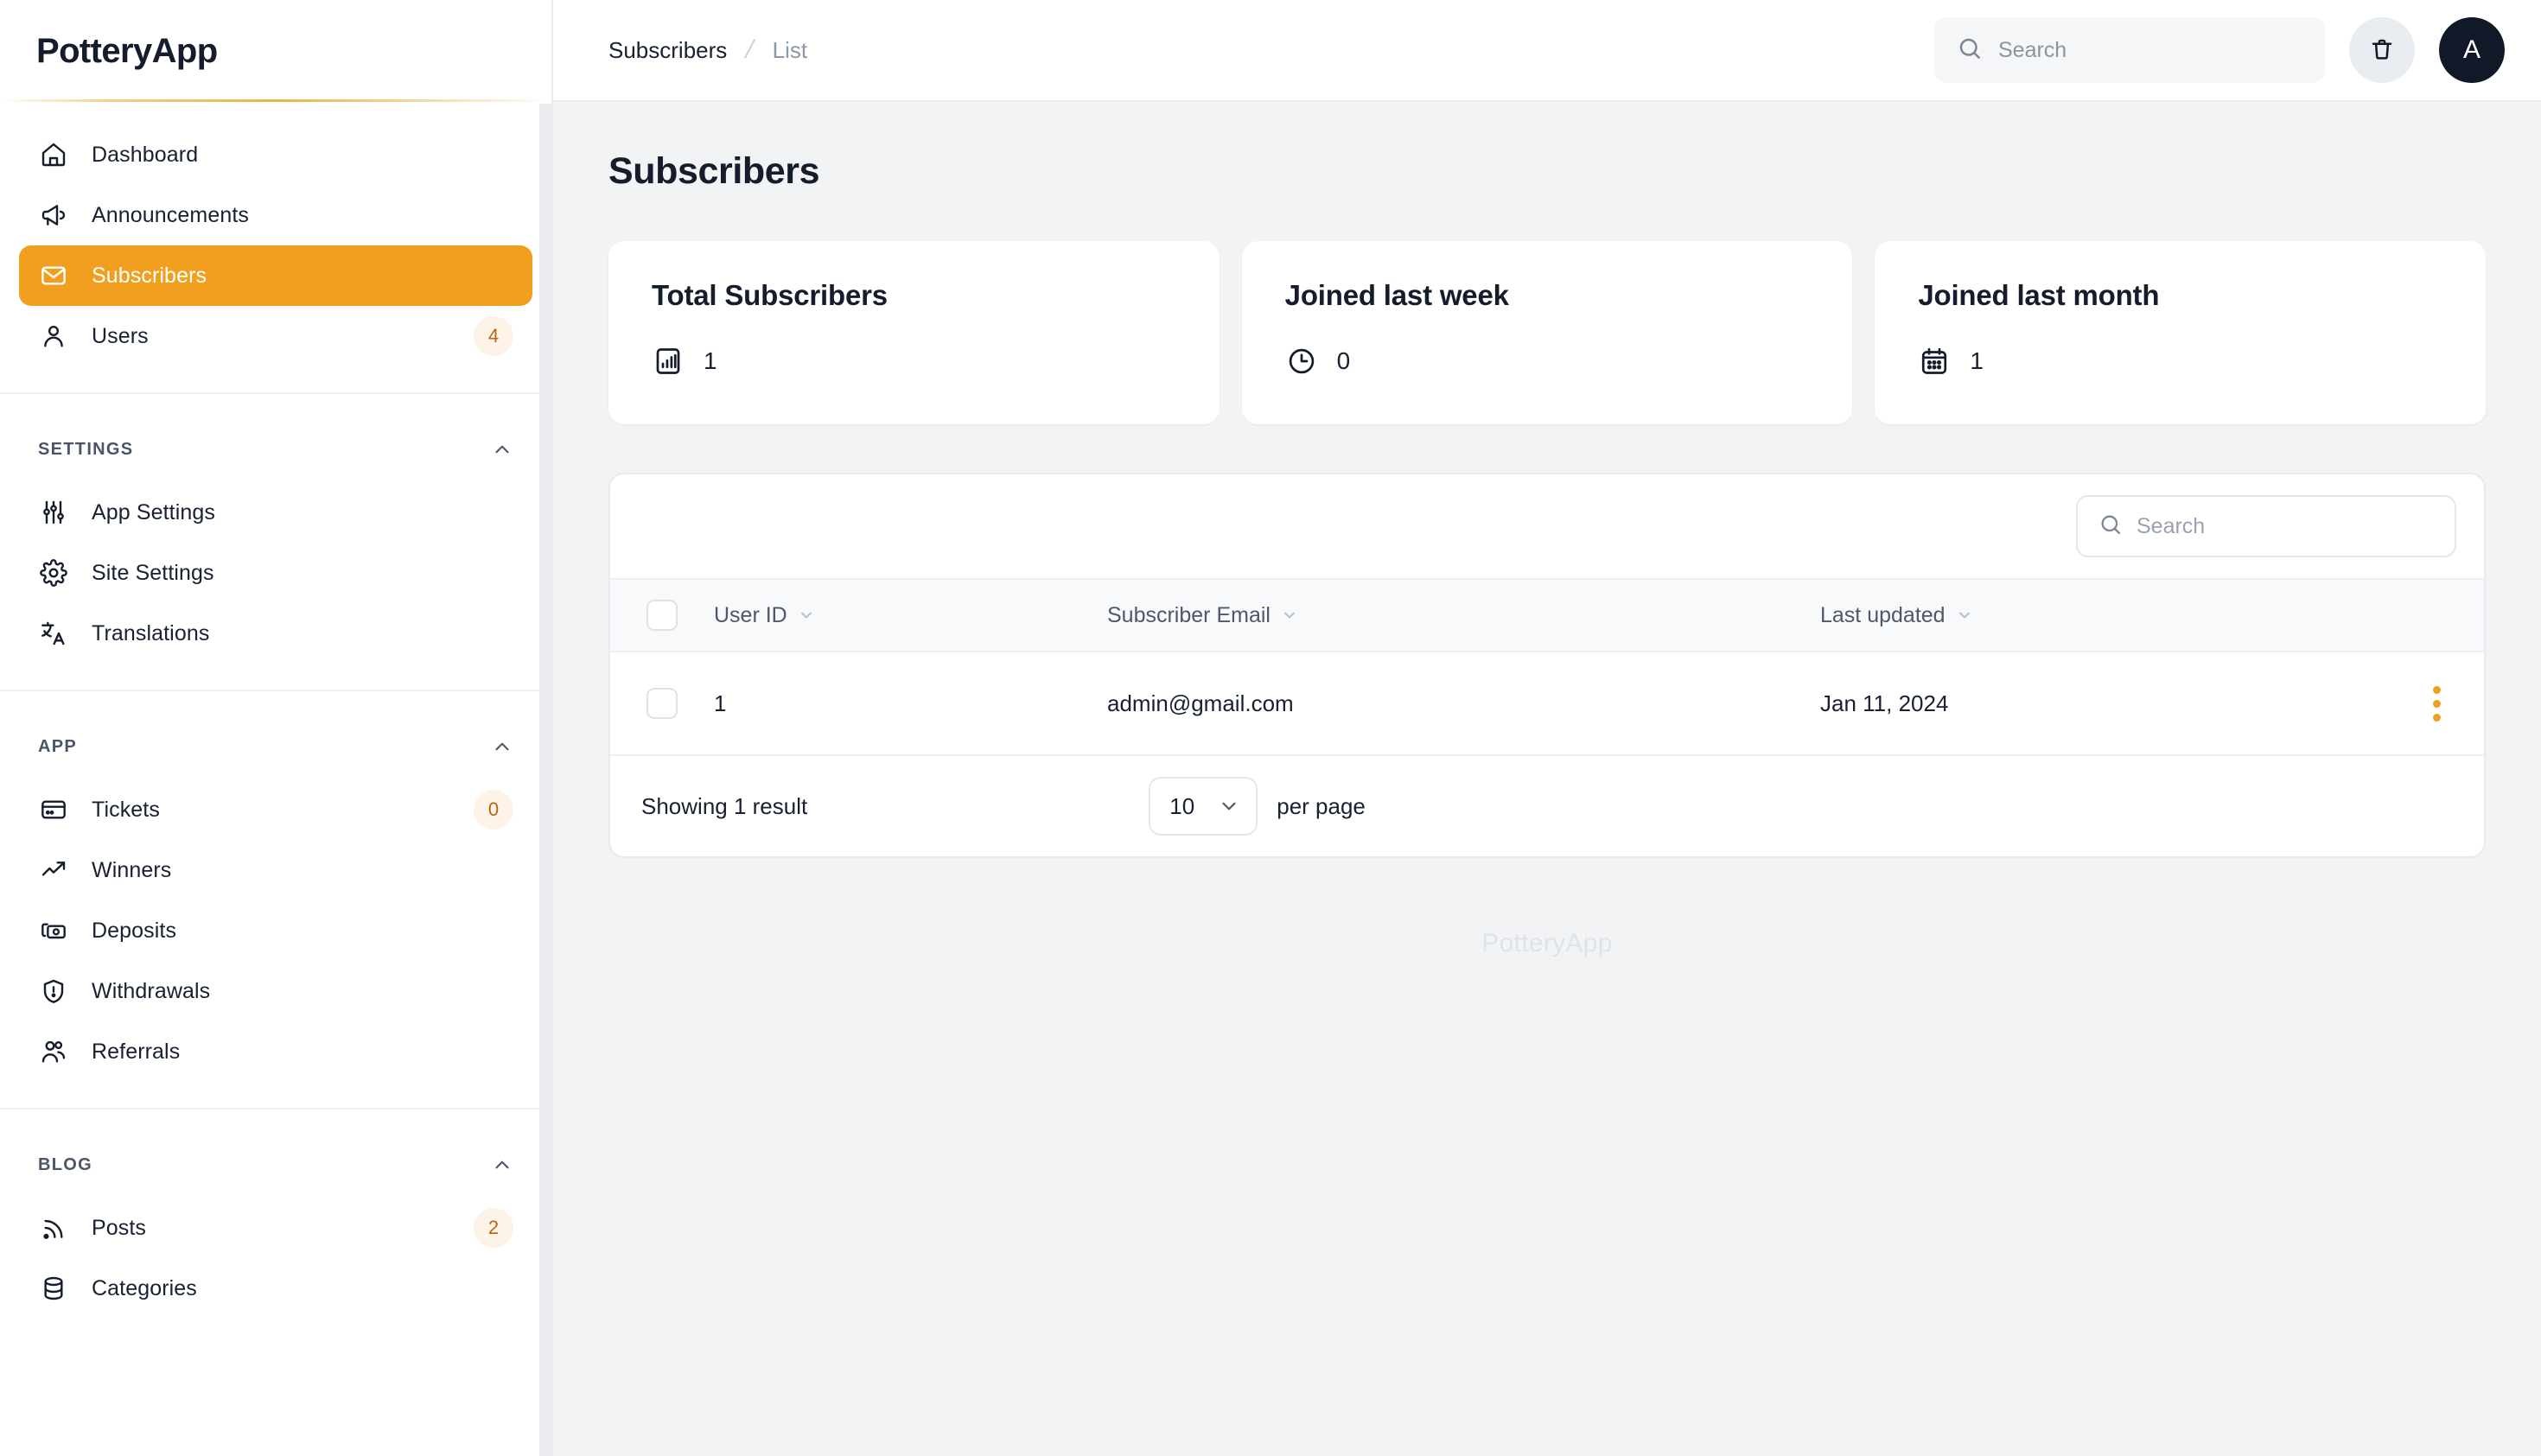 Image resolution: width=2541 pixels, height=1456 pixels. What do you see at coordinates (1463, 616) in the screenshot?
I see `column-header-subscriber-email: Subscriber Email` at bounding box center [1463, 616].